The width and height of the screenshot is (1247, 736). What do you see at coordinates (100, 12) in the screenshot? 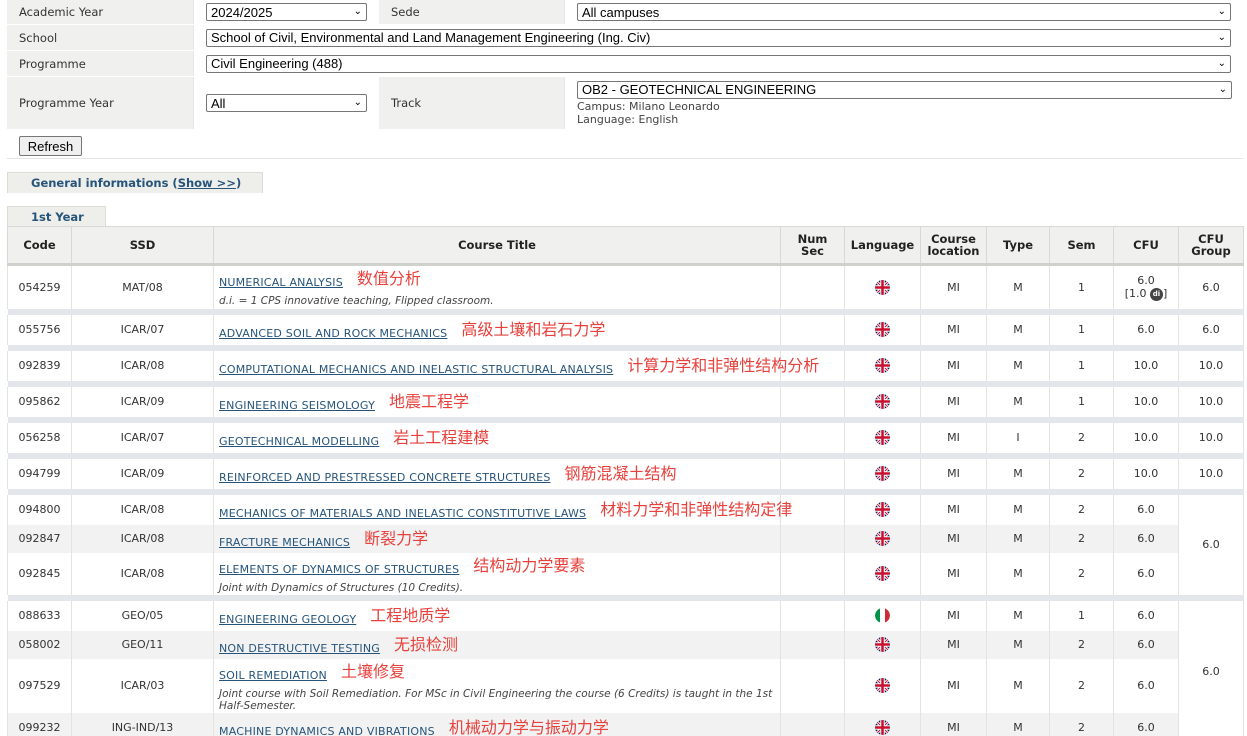
I see `academic-year-label: Academic Year` at bounding box center [100, 12].